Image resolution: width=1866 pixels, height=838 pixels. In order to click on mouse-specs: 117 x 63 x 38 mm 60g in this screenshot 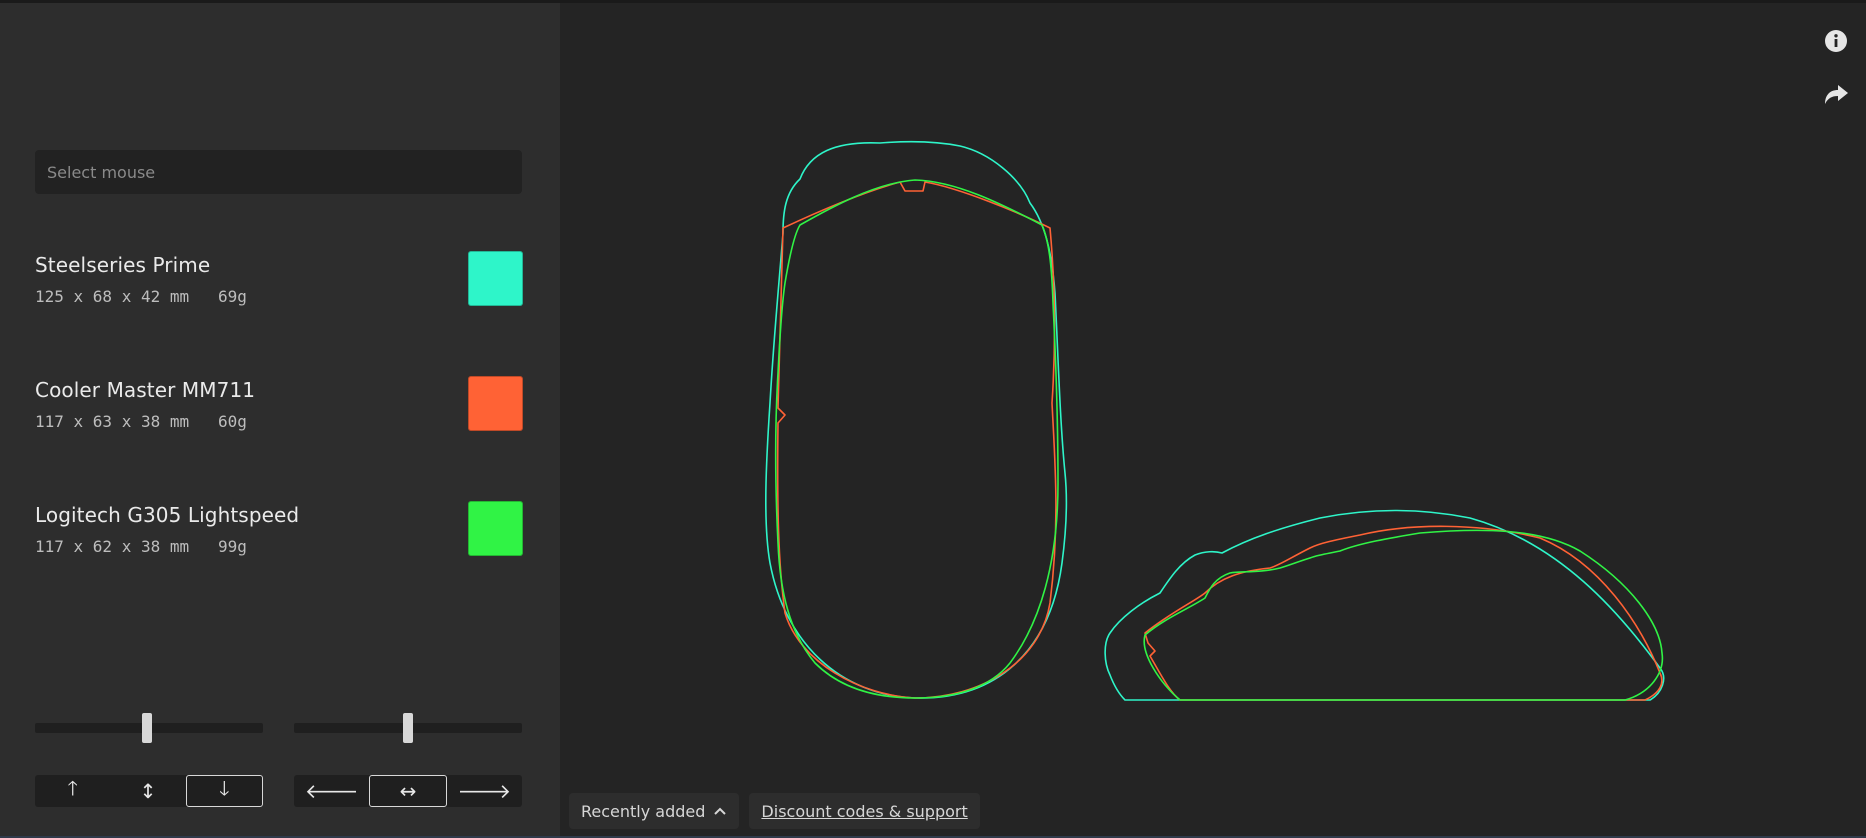, I will do `click(141, 421)`.